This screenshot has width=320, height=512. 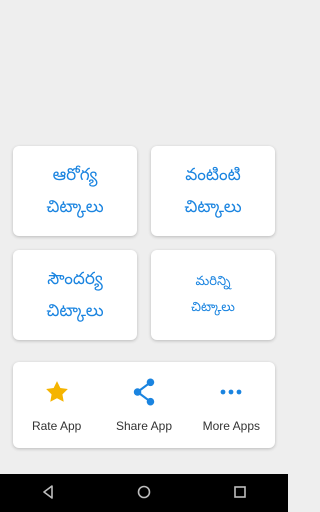 I want to click on back-icon, so click(x=48, y=493).